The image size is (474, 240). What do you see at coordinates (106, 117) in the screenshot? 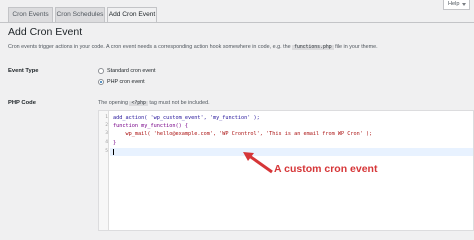
I see `line-number: 1` at bounding box center [106, 117].